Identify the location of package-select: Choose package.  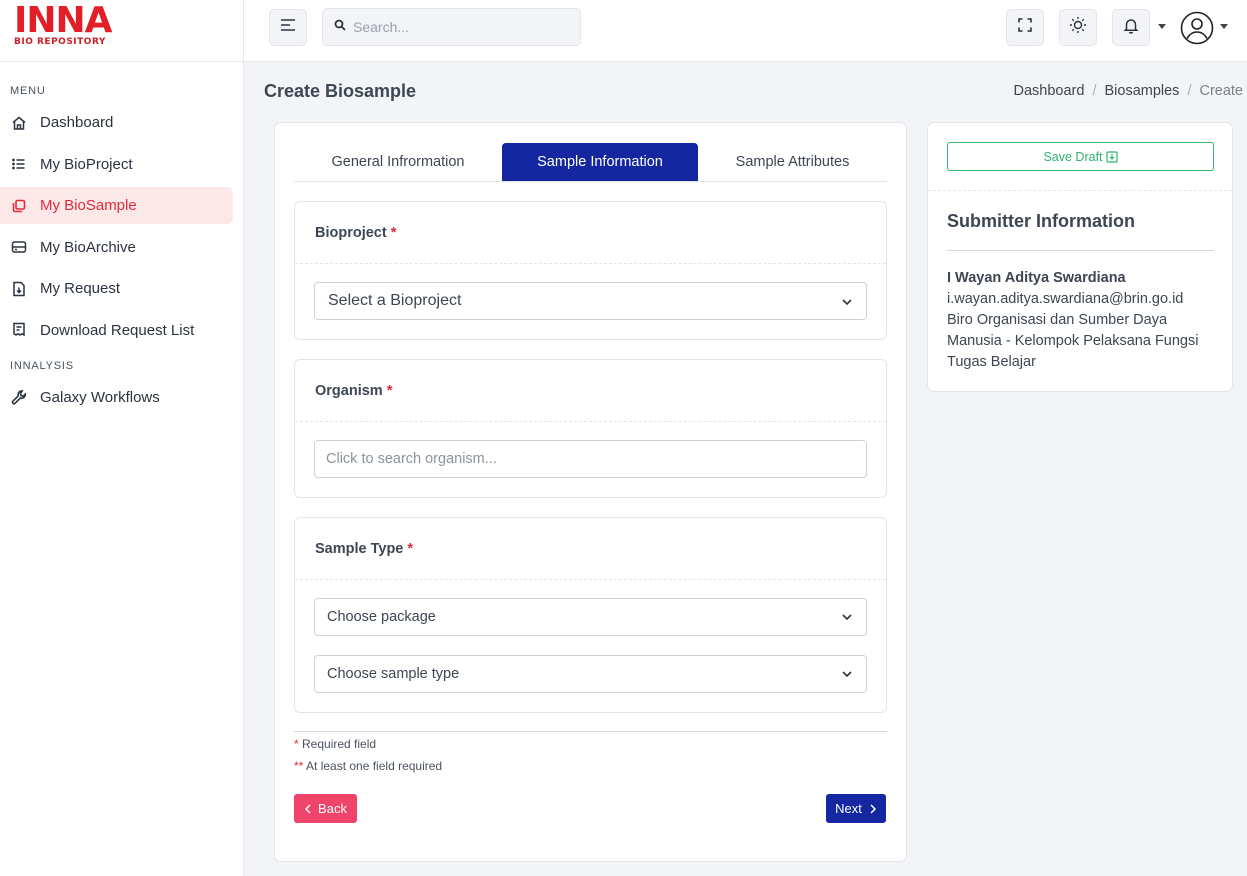
(590, 617).